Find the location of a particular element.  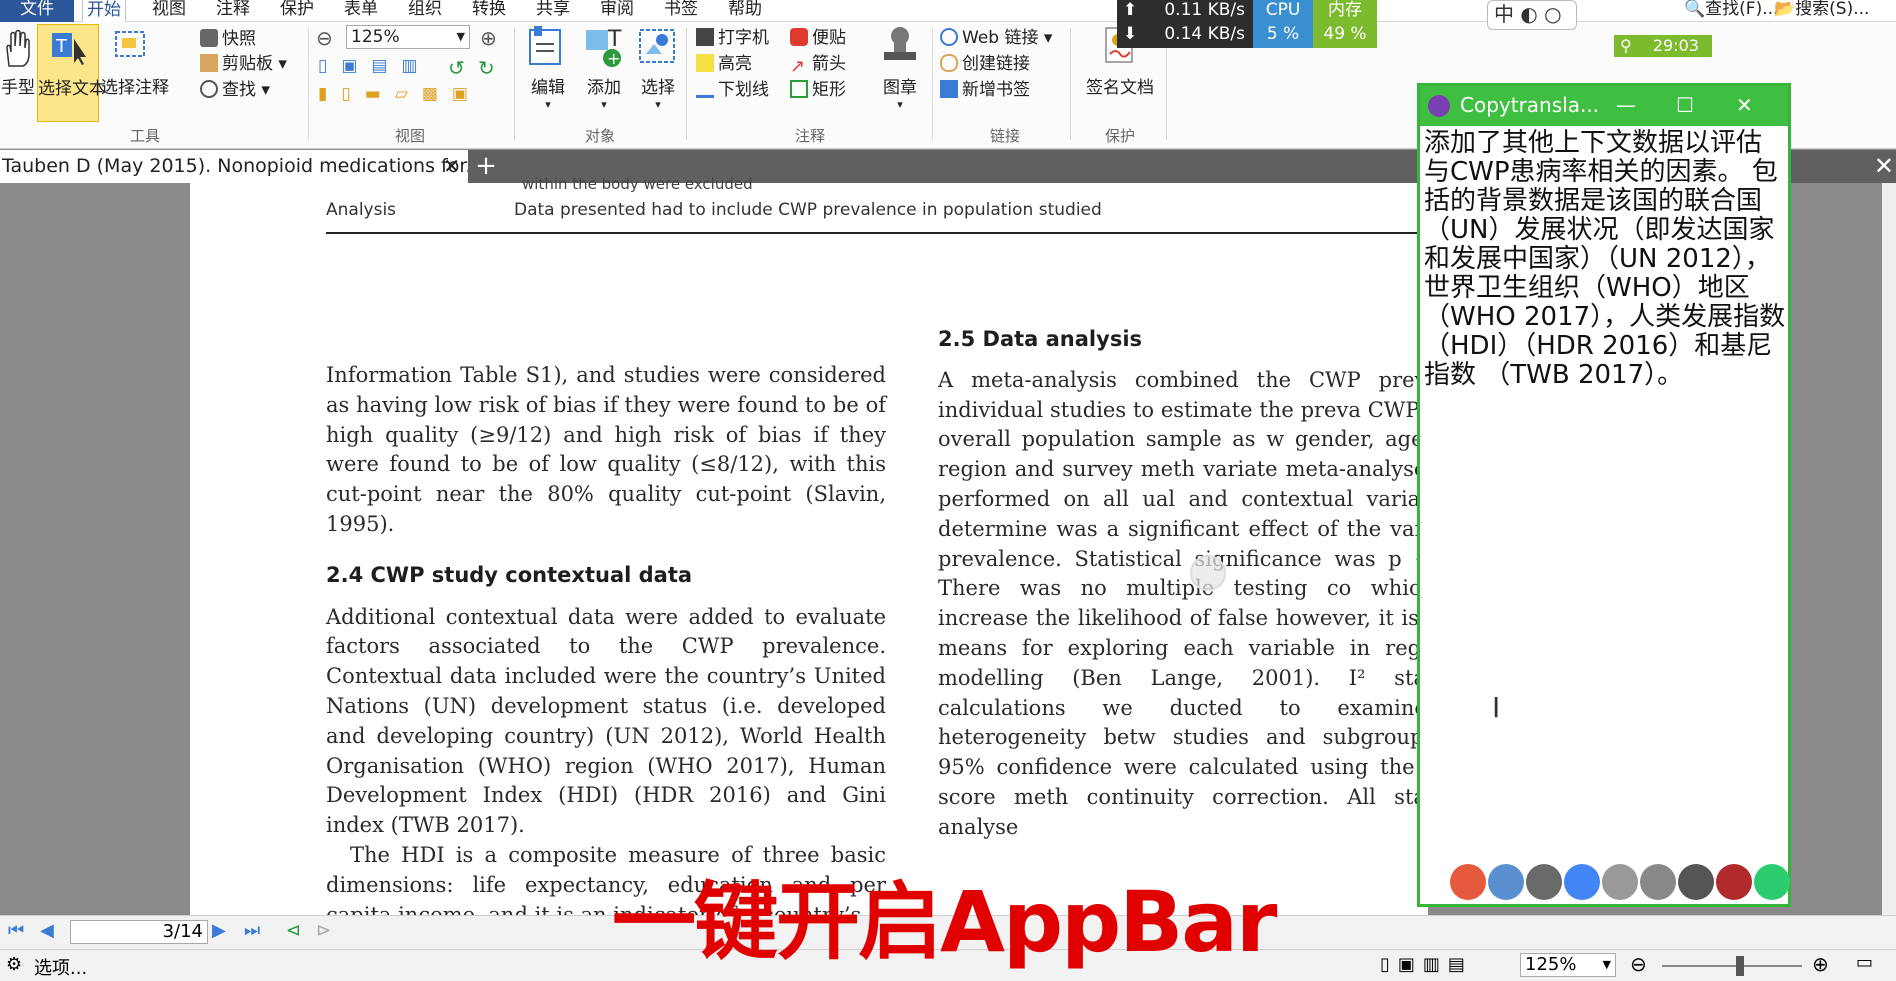

last-page-icon: ⏭ is located at coordinates (252, 930).